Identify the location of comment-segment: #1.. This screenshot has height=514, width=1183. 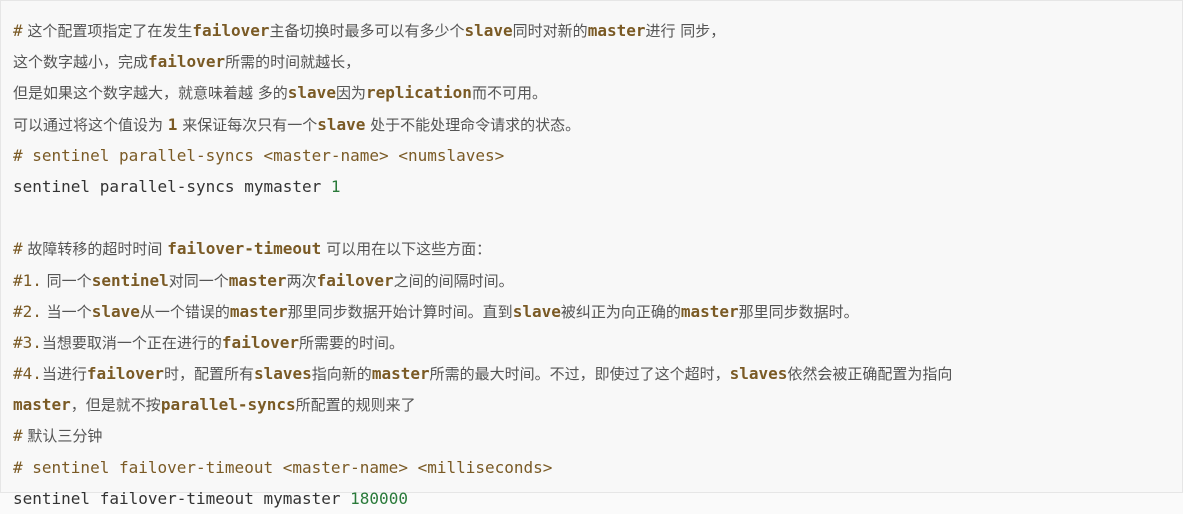
(27, 280).